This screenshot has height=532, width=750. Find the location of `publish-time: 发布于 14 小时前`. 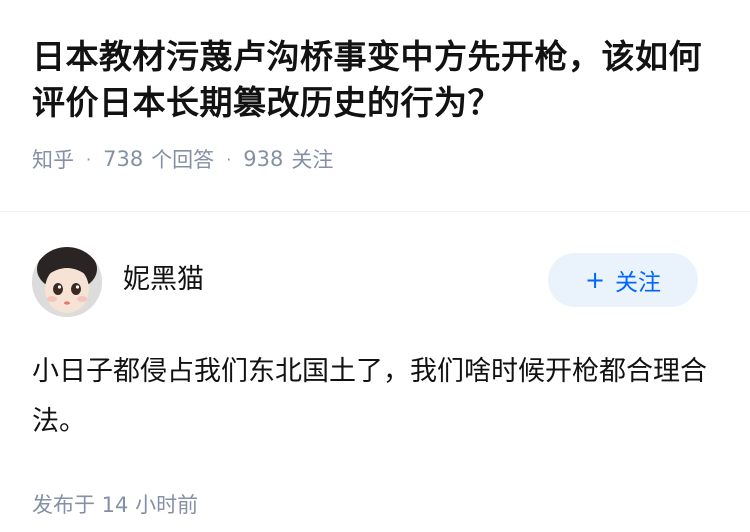

publish-time: 发布于 14 小时前 is located at coordinates (115, 505).